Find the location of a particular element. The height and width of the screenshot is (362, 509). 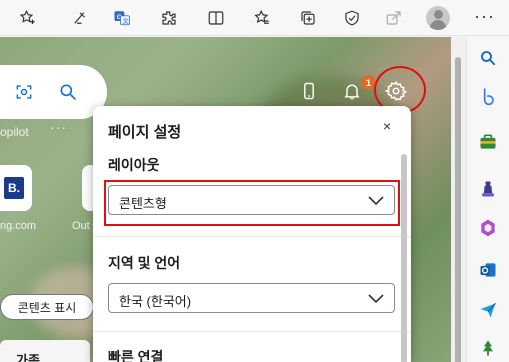

site-logo: B. is located at coordinates (14, 188).